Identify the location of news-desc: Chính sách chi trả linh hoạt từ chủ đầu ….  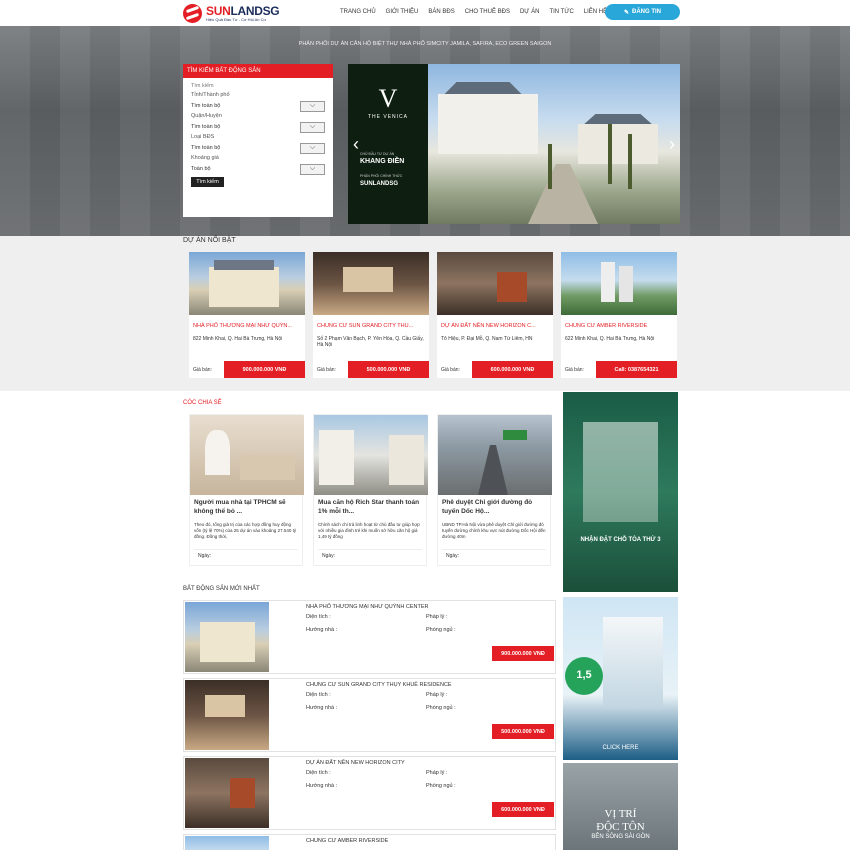
(369, 530).